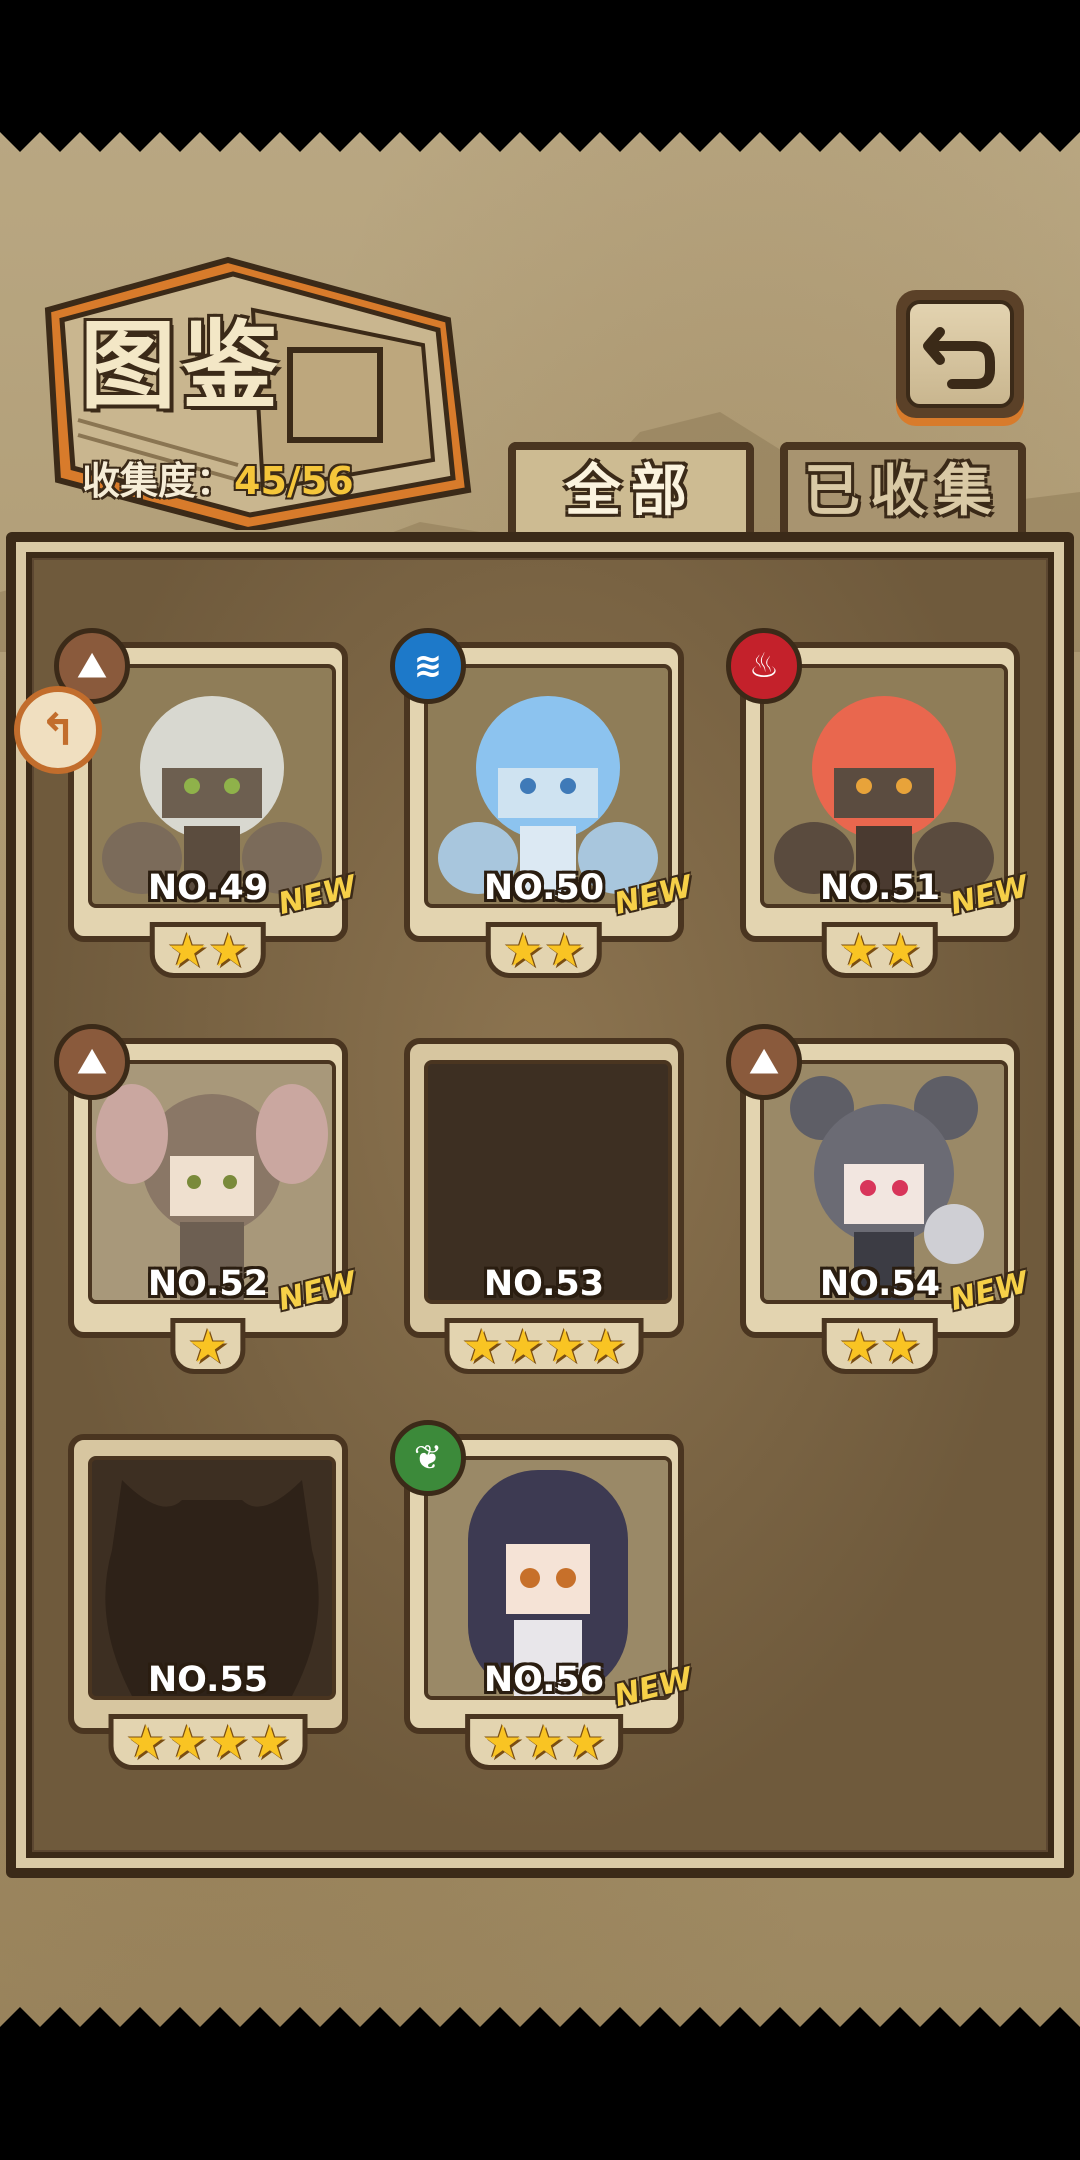 This screenshot has width=1080, height=2160. Describe the element at coordinates (182, 366) in the screenshot. I see `page-title: 图鉴` at that location.